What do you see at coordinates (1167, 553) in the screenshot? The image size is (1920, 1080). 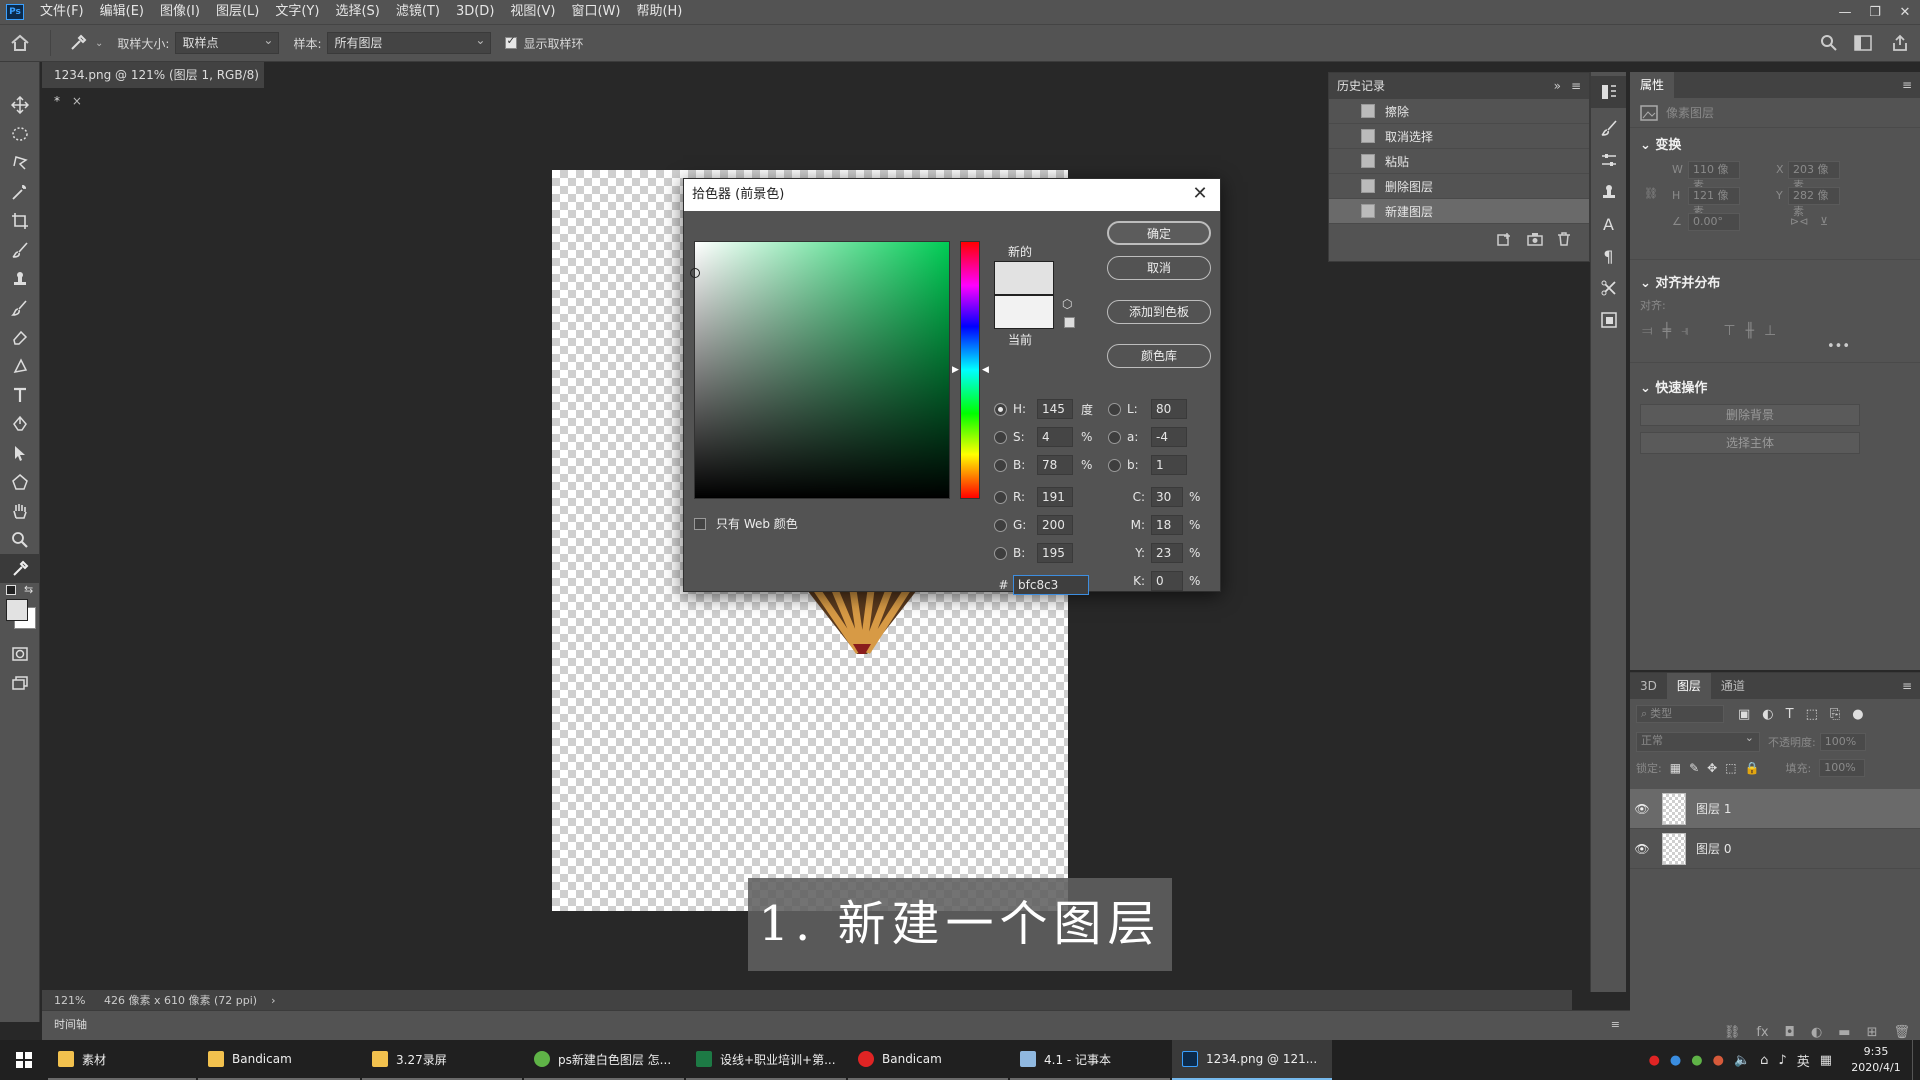 I see `y-field: 23` at bounding box center [1167, 553].